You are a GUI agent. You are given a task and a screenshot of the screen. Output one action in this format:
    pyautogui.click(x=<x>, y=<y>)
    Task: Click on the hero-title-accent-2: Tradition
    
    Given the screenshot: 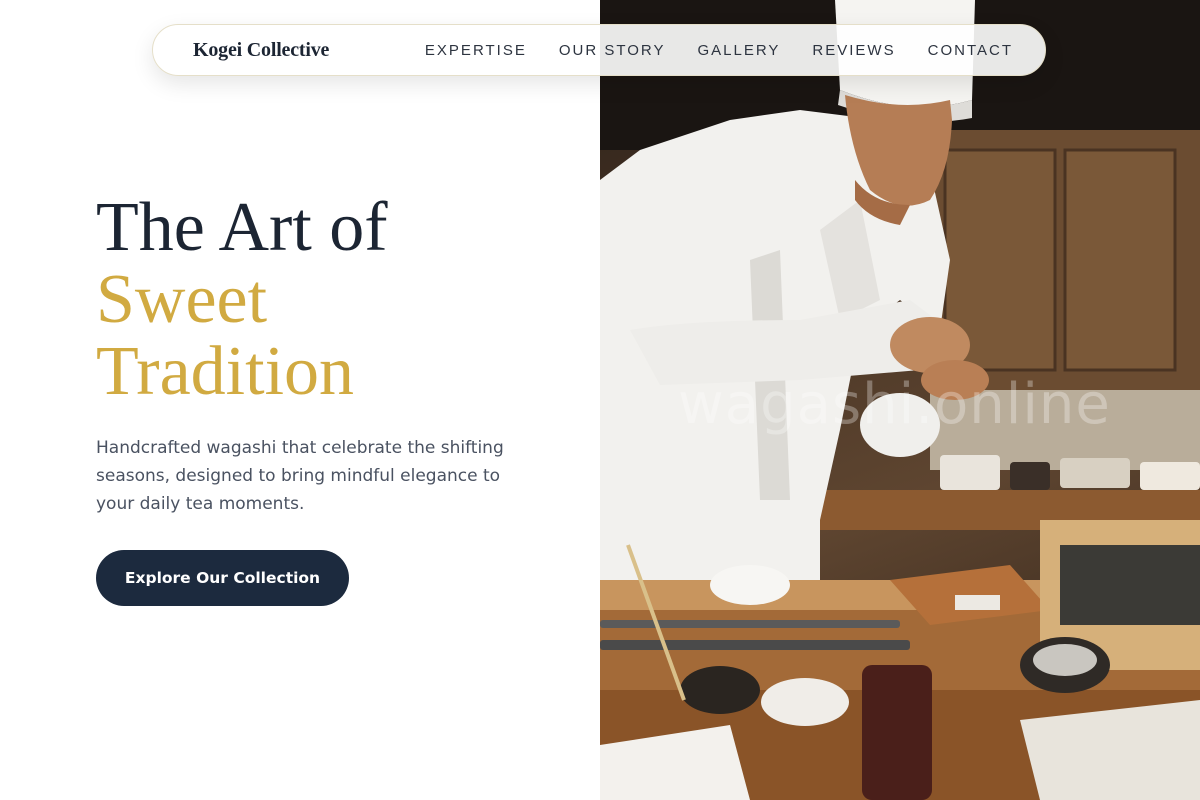 What is the action you would take?
    pyautogui.click(x=225, y=371)
    